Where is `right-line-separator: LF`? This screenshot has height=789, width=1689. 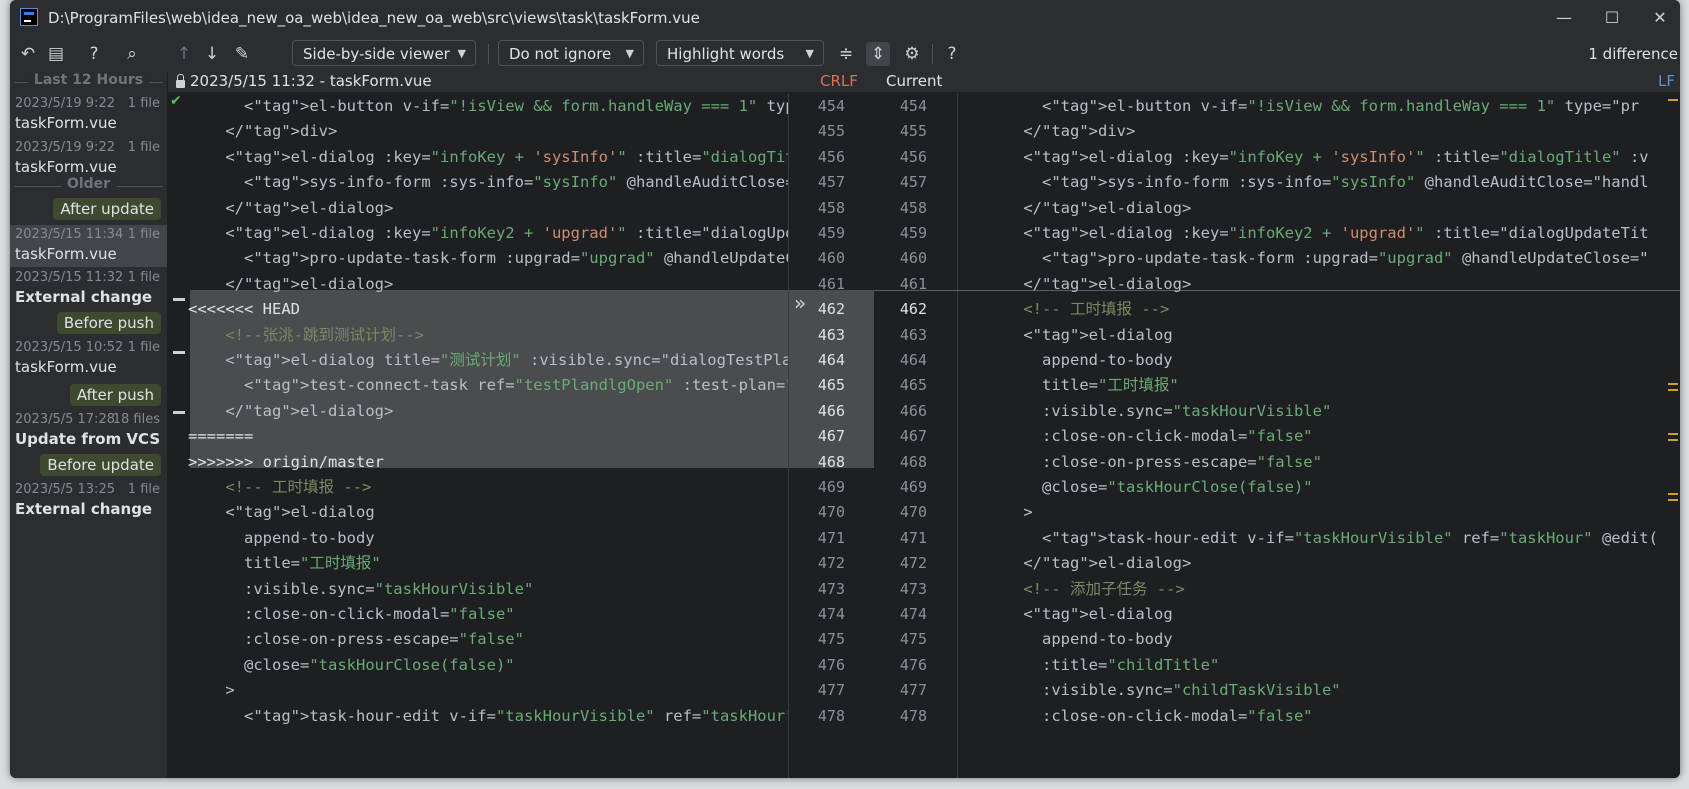
right-line-separator: LF is located at coordinates (1666, 81).